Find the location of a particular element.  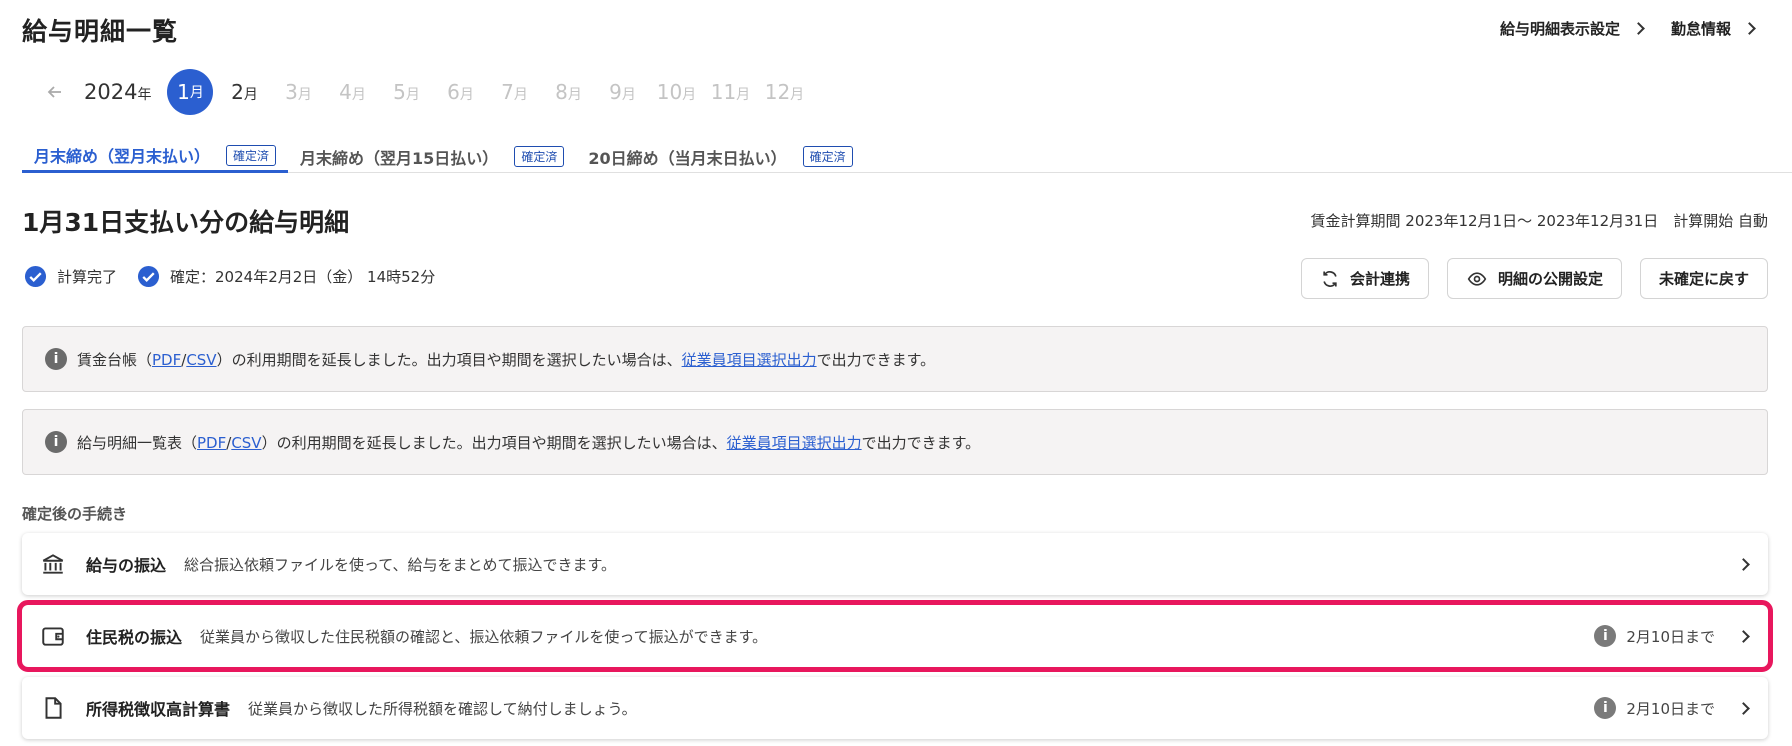

status-confirmed: 確定：2024年2月2日（金） 14時52分 is located at coordinates (286, 276).